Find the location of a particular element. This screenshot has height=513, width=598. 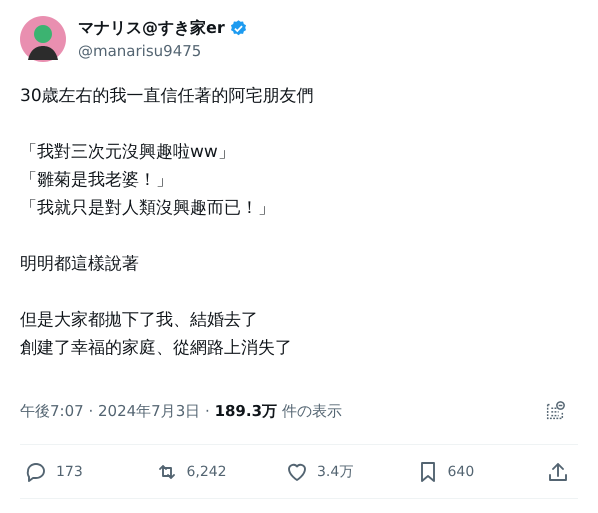

tweet-text-line: 30歳左右的我一直信任著的阿宅朋友們 is located at coordinates (167, 96).